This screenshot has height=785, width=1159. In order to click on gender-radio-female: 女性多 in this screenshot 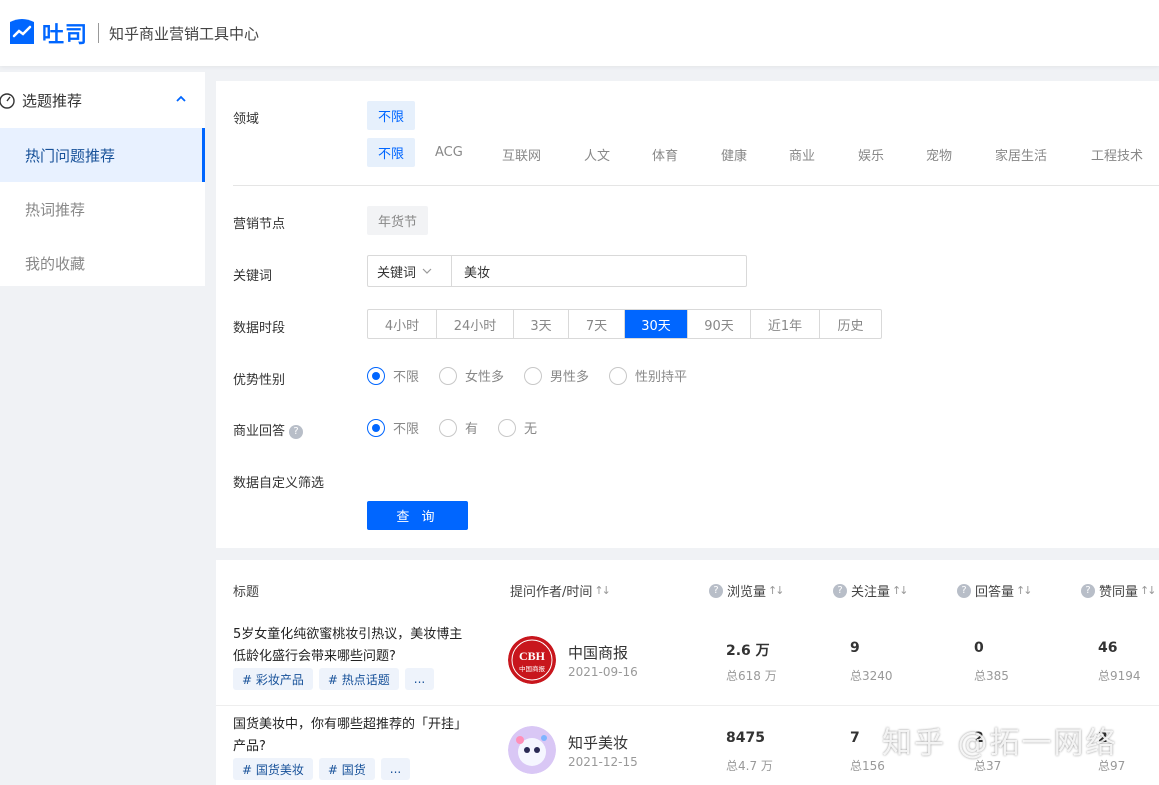, I will do `click(471, 375)`.